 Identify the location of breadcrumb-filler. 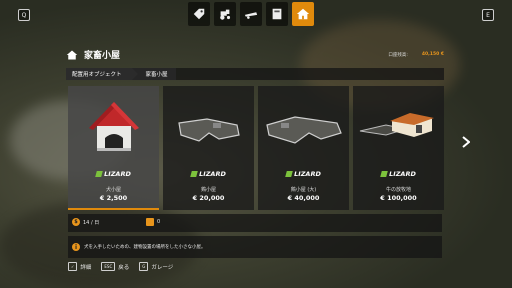
(309, 74).